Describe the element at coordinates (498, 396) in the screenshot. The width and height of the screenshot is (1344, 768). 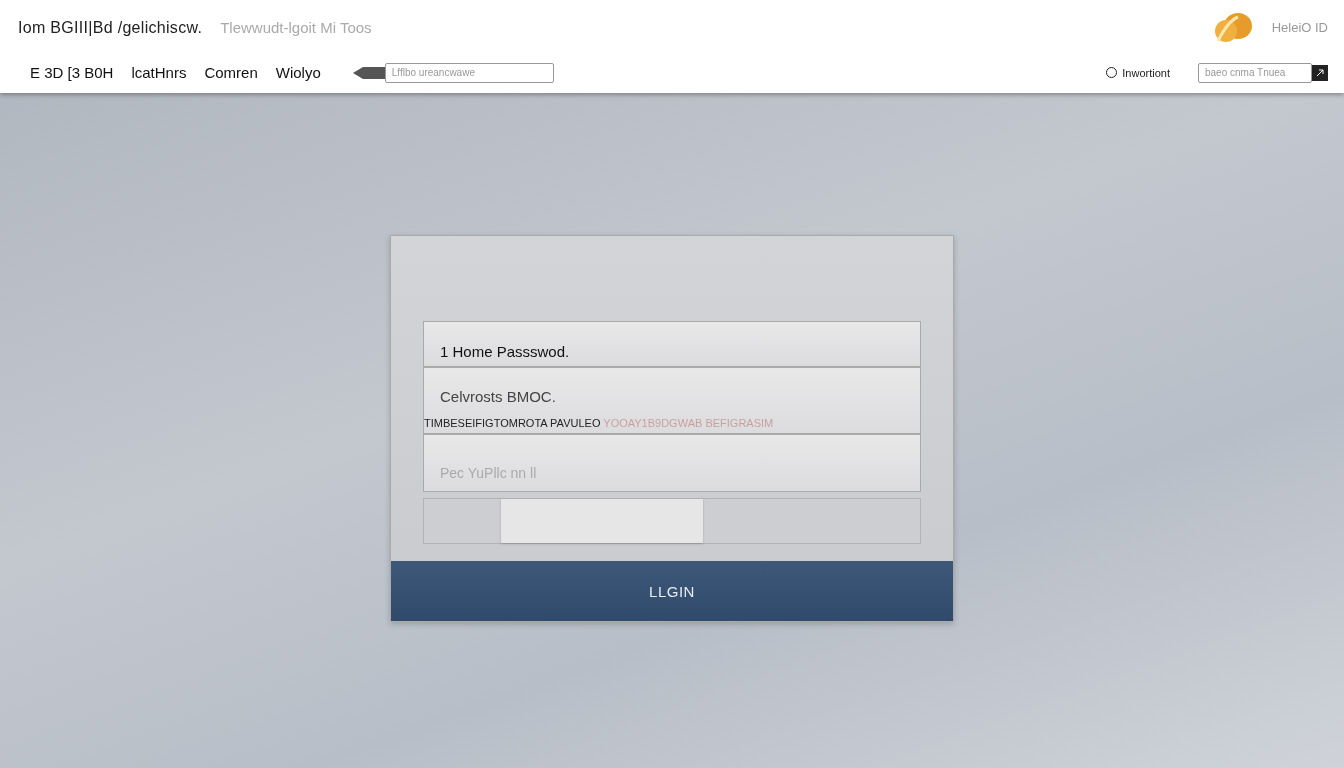
I see `field-value: Celvrosts BMOC.` at that location.